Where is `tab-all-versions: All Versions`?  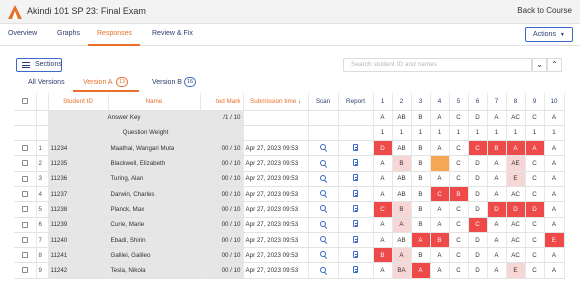 tab-all-versions: All Versions is located at coordinates (46, 82).